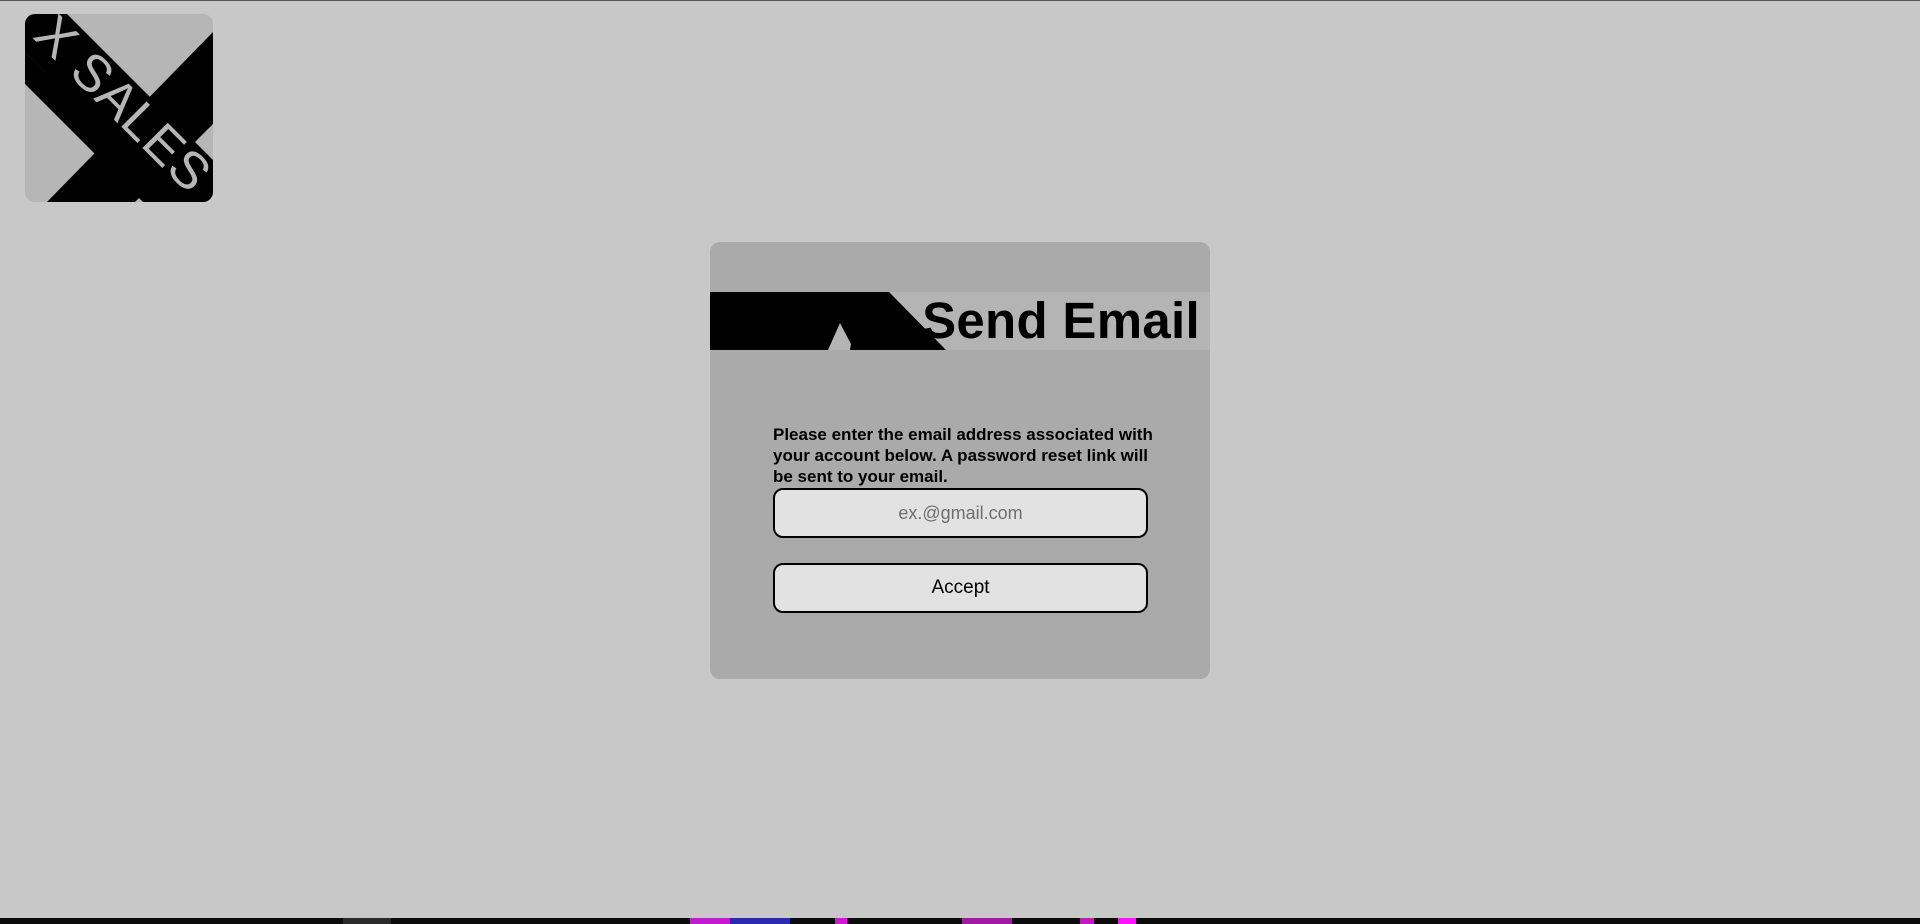  I want to click on email-field, so click(960, 513).